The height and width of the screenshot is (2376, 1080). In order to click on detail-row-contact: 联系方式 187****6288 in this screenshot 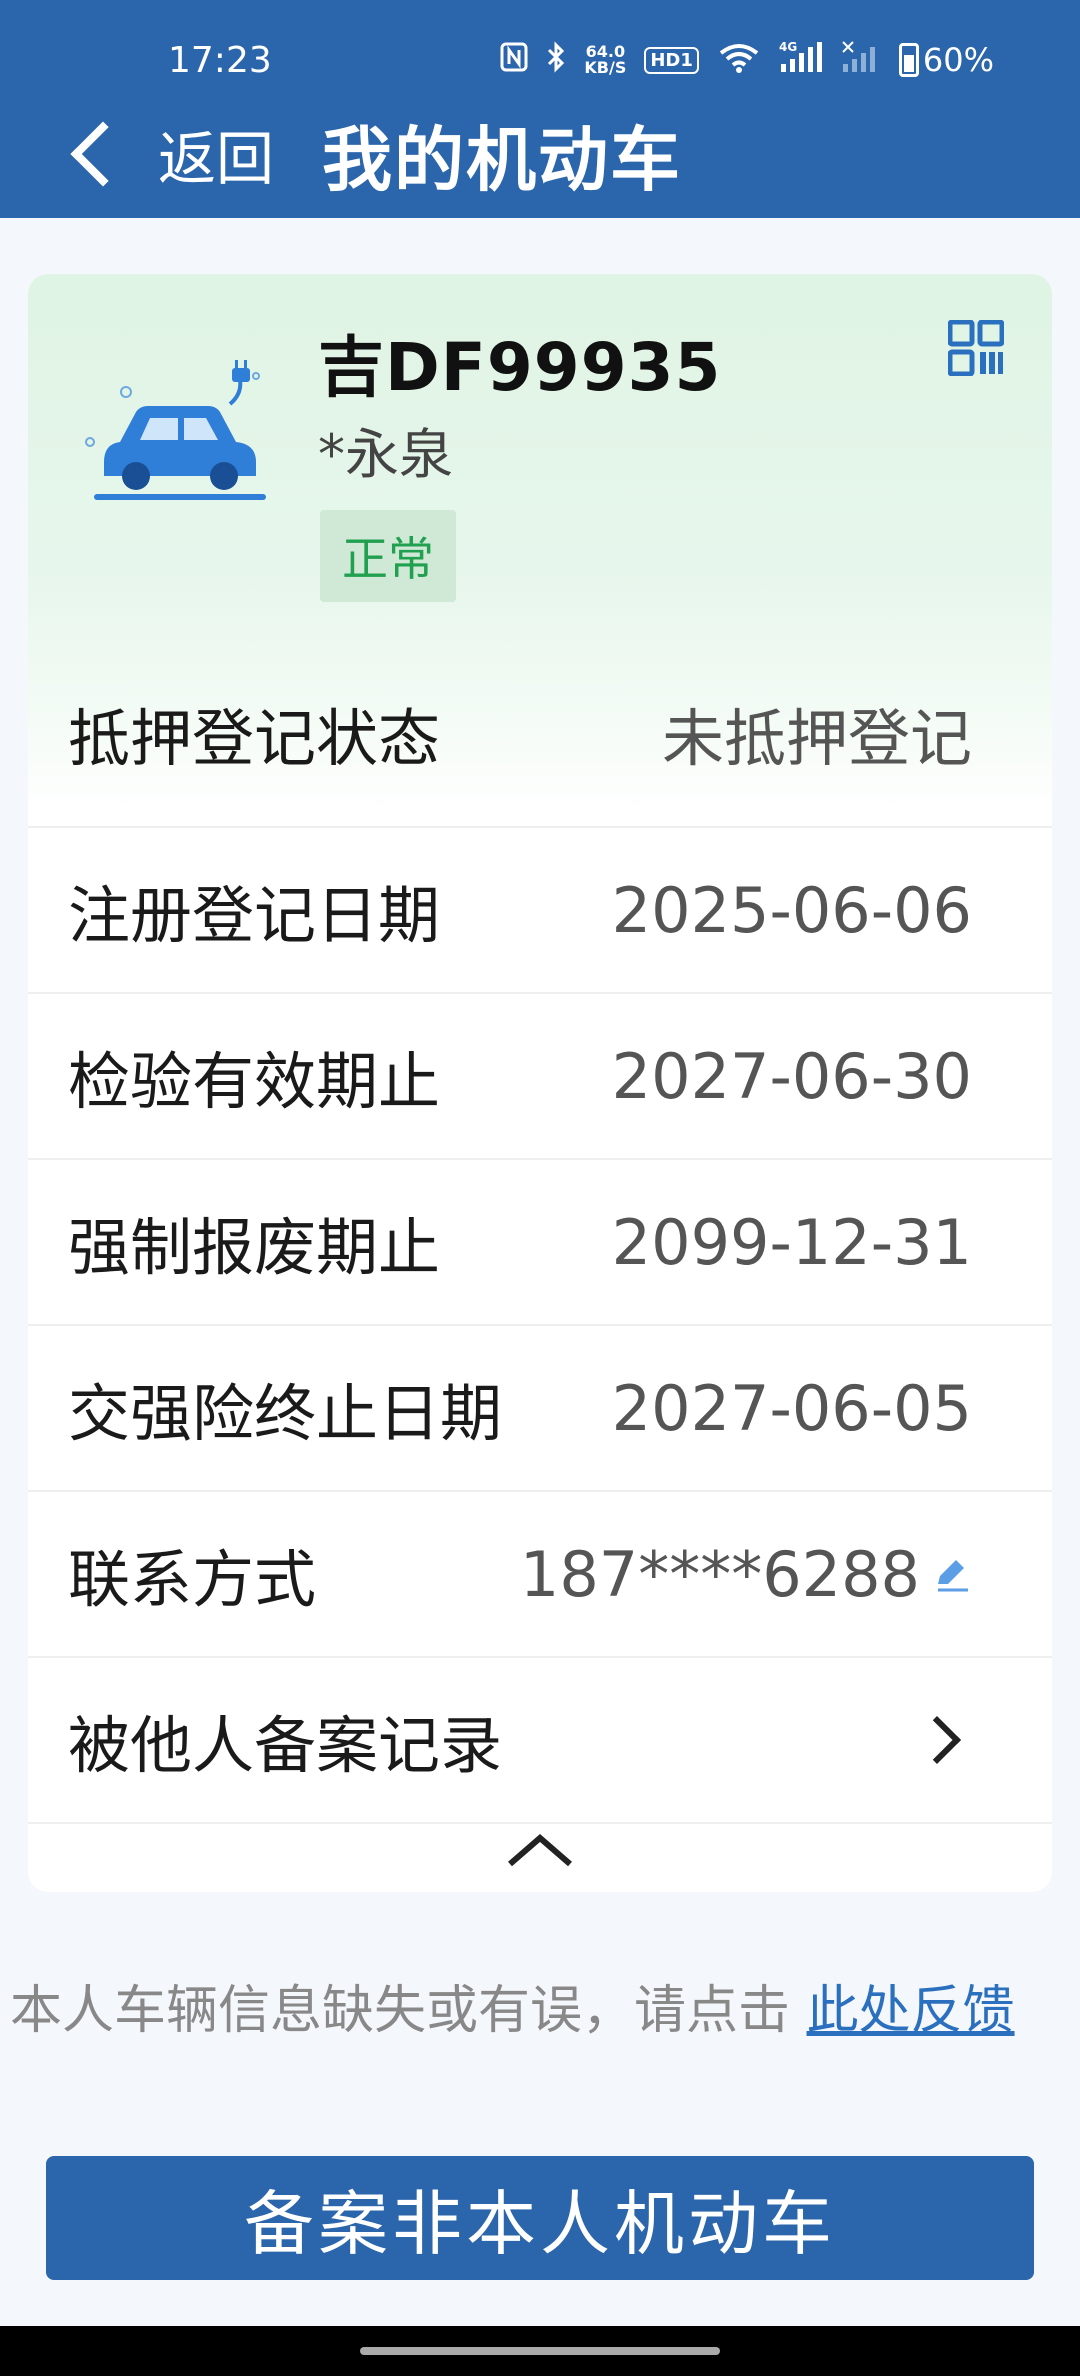, I will do `click(540, 1573)`.